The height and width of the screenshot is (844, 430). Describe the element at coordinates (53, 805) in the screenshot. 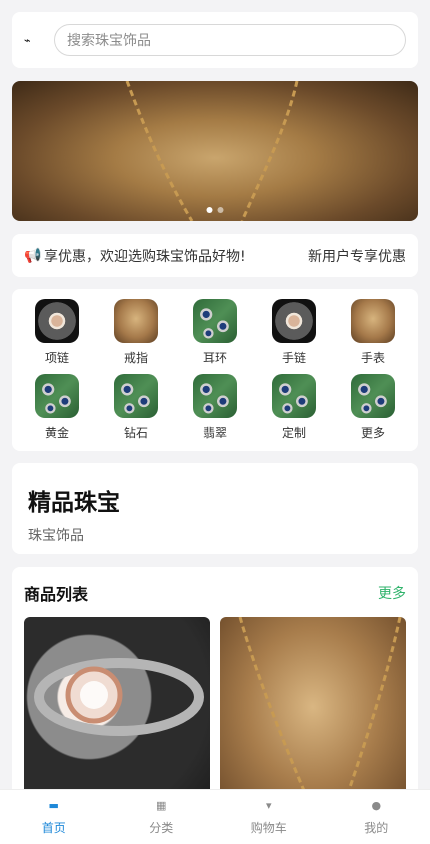

I see `home-icon: ▬` at that location.